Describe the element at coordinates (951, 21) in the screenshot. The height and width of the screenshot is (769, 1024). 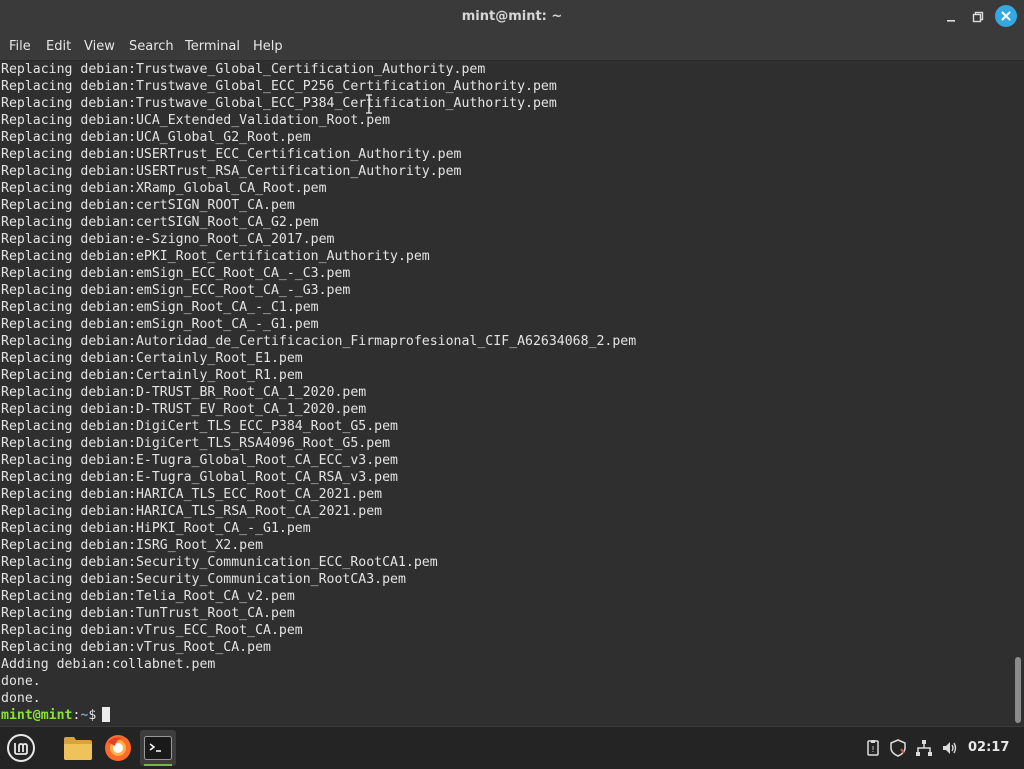
I see `minimize-icon` at that location.